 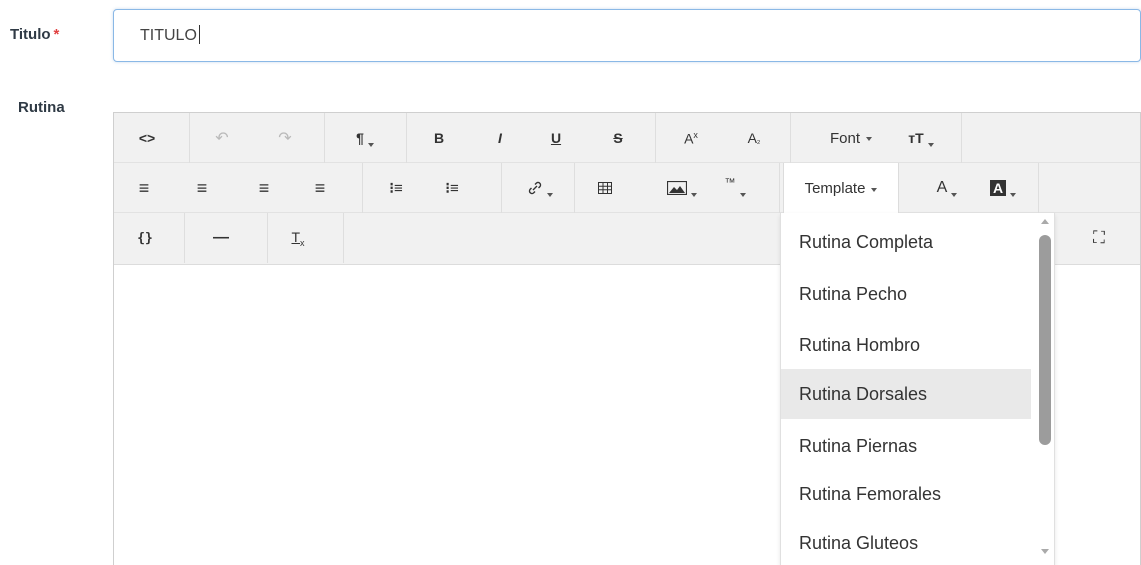 I want to click on image-button, so click(x=682, y=188).